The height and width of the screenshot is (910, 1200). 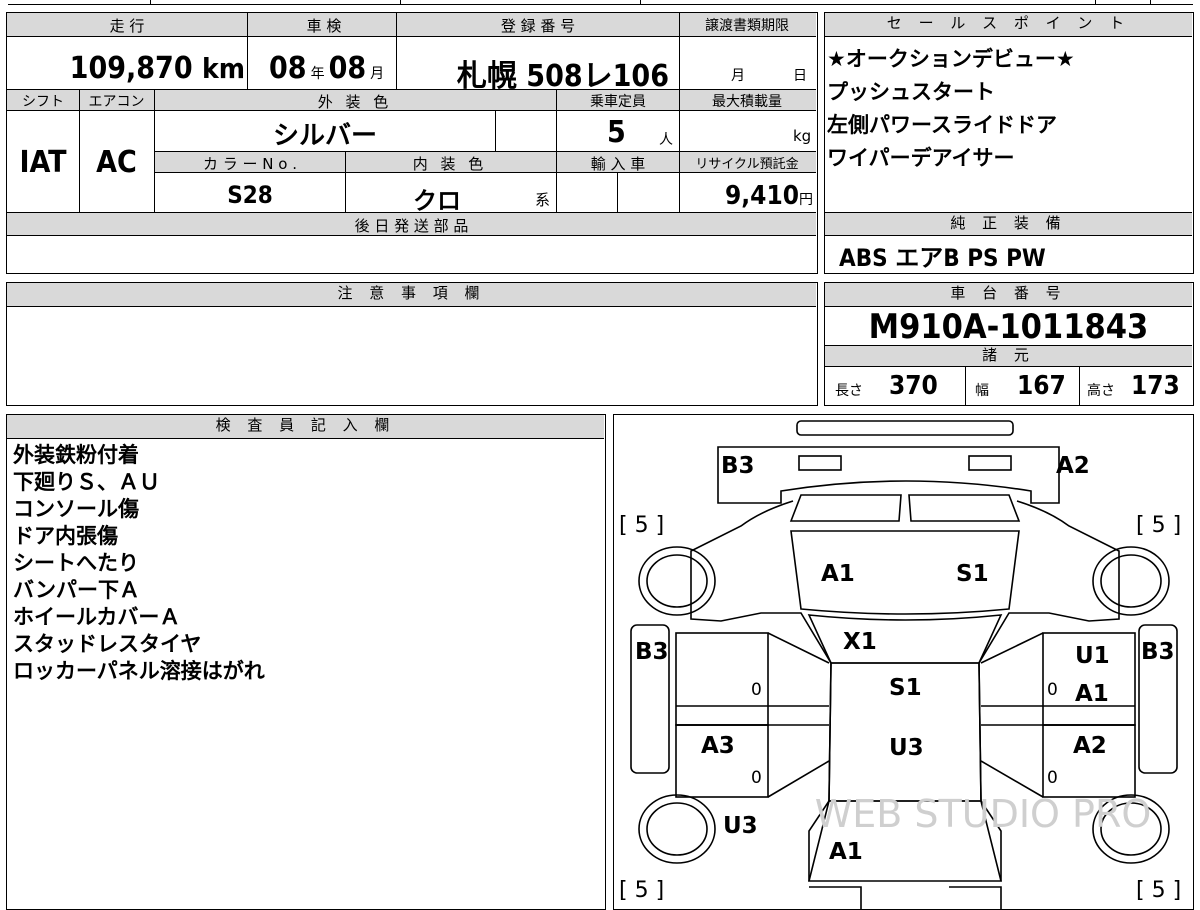 What do you see at coordinates (97, 617) in the screenshot?
I see `inspector-line: ホイールカバーＡ` at bounding box center [97, 617].